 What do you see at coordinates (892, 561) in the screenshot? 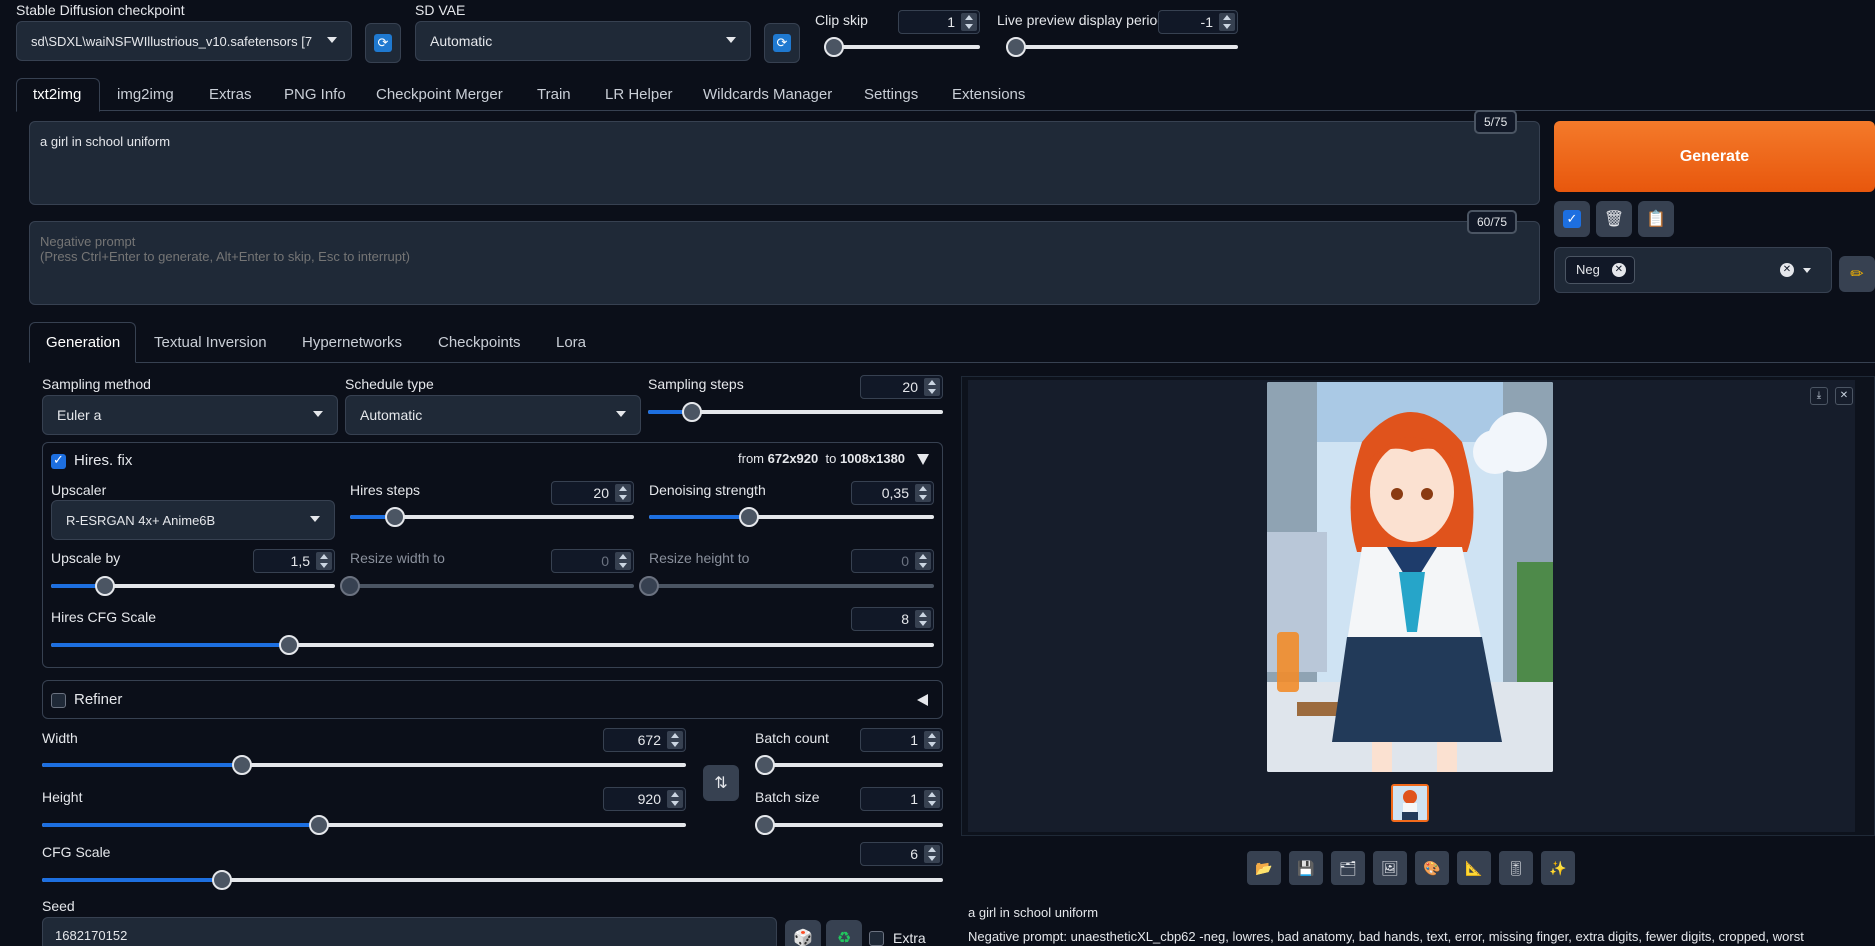
I see `resize-height-input: 0` at bounding box center [892, 561].